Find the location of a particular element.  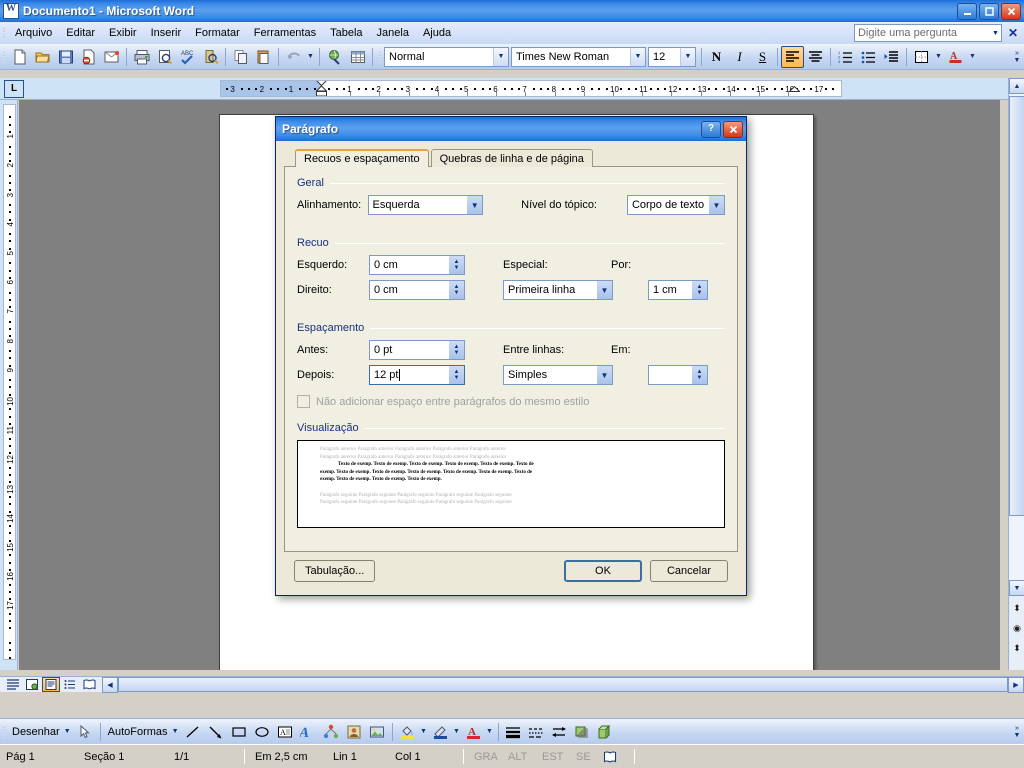

font-color-icon: A is located at coordinates (473, 732).